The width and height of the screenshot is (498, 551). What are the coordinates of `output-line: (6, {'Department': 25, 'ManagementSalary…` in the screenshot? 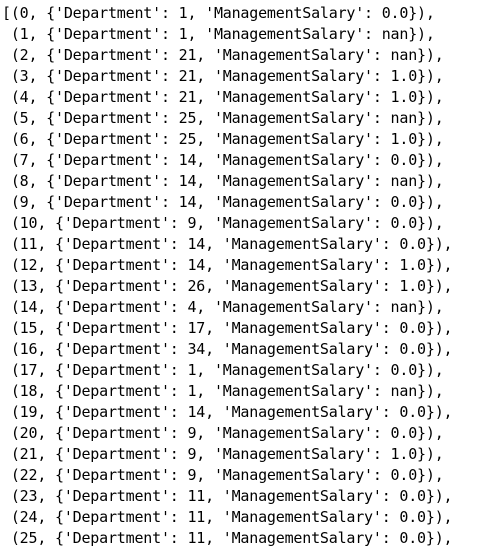 It's located at (223, 139).